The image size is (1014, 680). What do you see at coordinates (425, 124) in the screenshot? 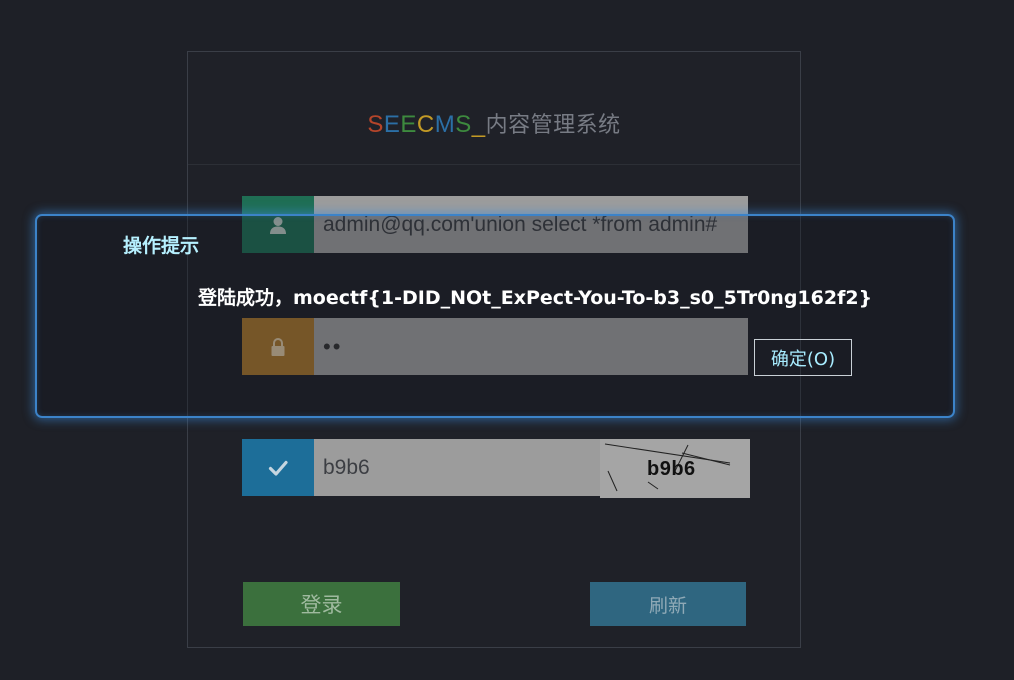
I see `logo-letter: C` at bounding box center [425, 124].